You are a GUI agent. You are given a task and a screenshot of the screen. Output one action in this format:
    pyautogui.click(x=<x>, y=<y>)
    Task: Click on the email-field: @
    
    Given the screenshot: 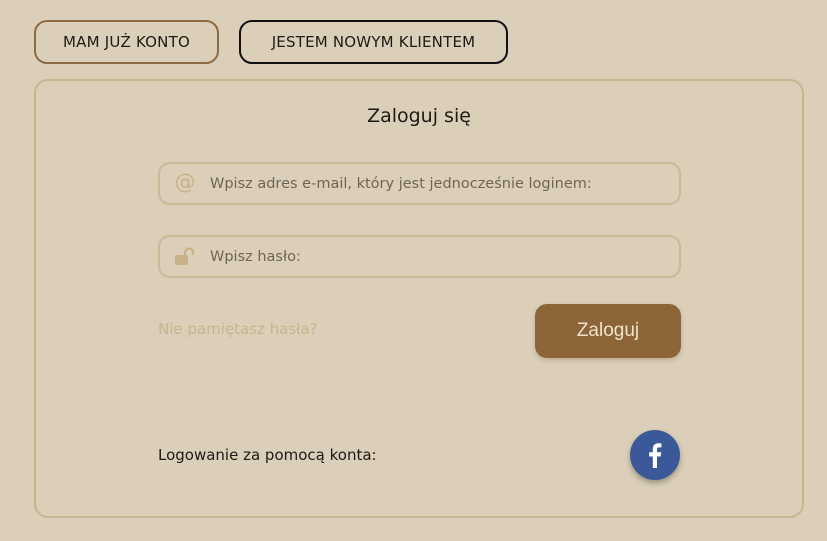 What is the action you would take?
    pyautogui.click(x=419, y=183)
    